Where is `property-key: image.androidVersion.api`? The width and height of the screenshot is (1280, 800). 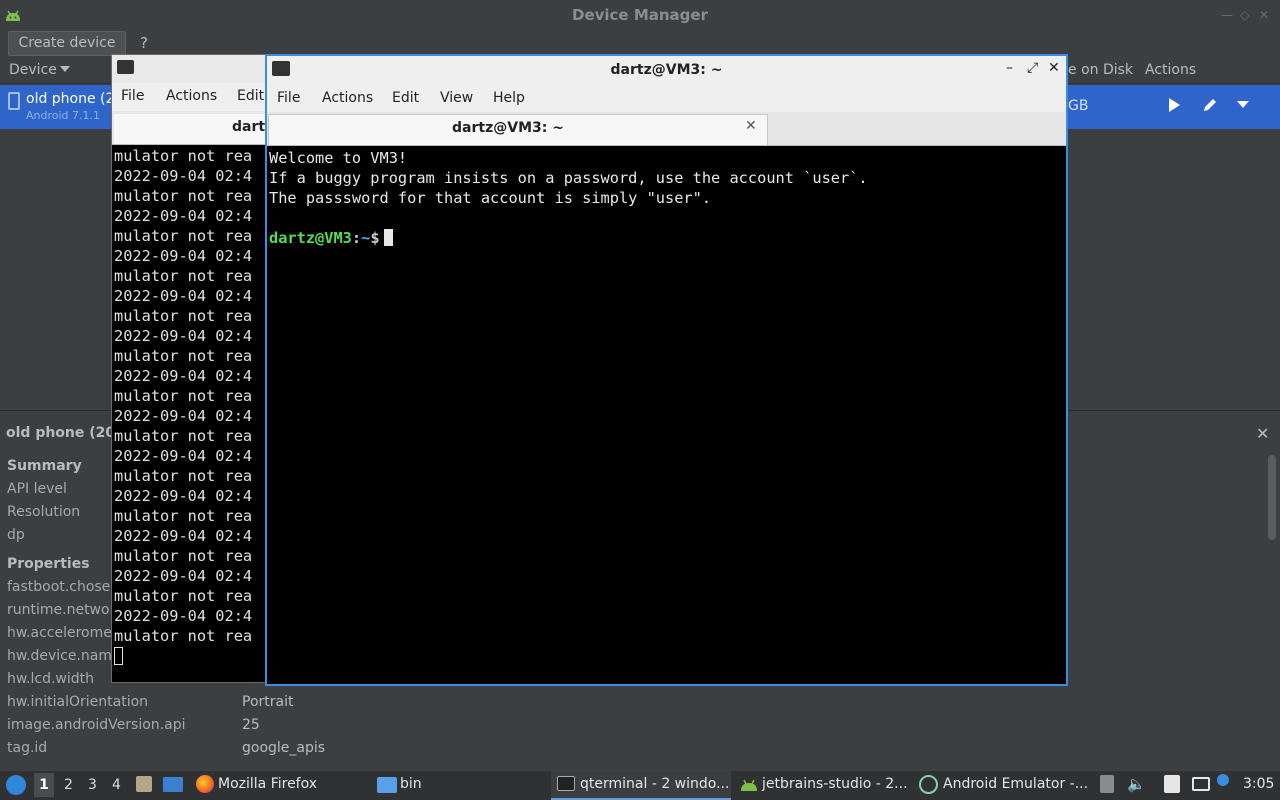
property-key: image.androidVersion.api is located at coordinates (96, 725).